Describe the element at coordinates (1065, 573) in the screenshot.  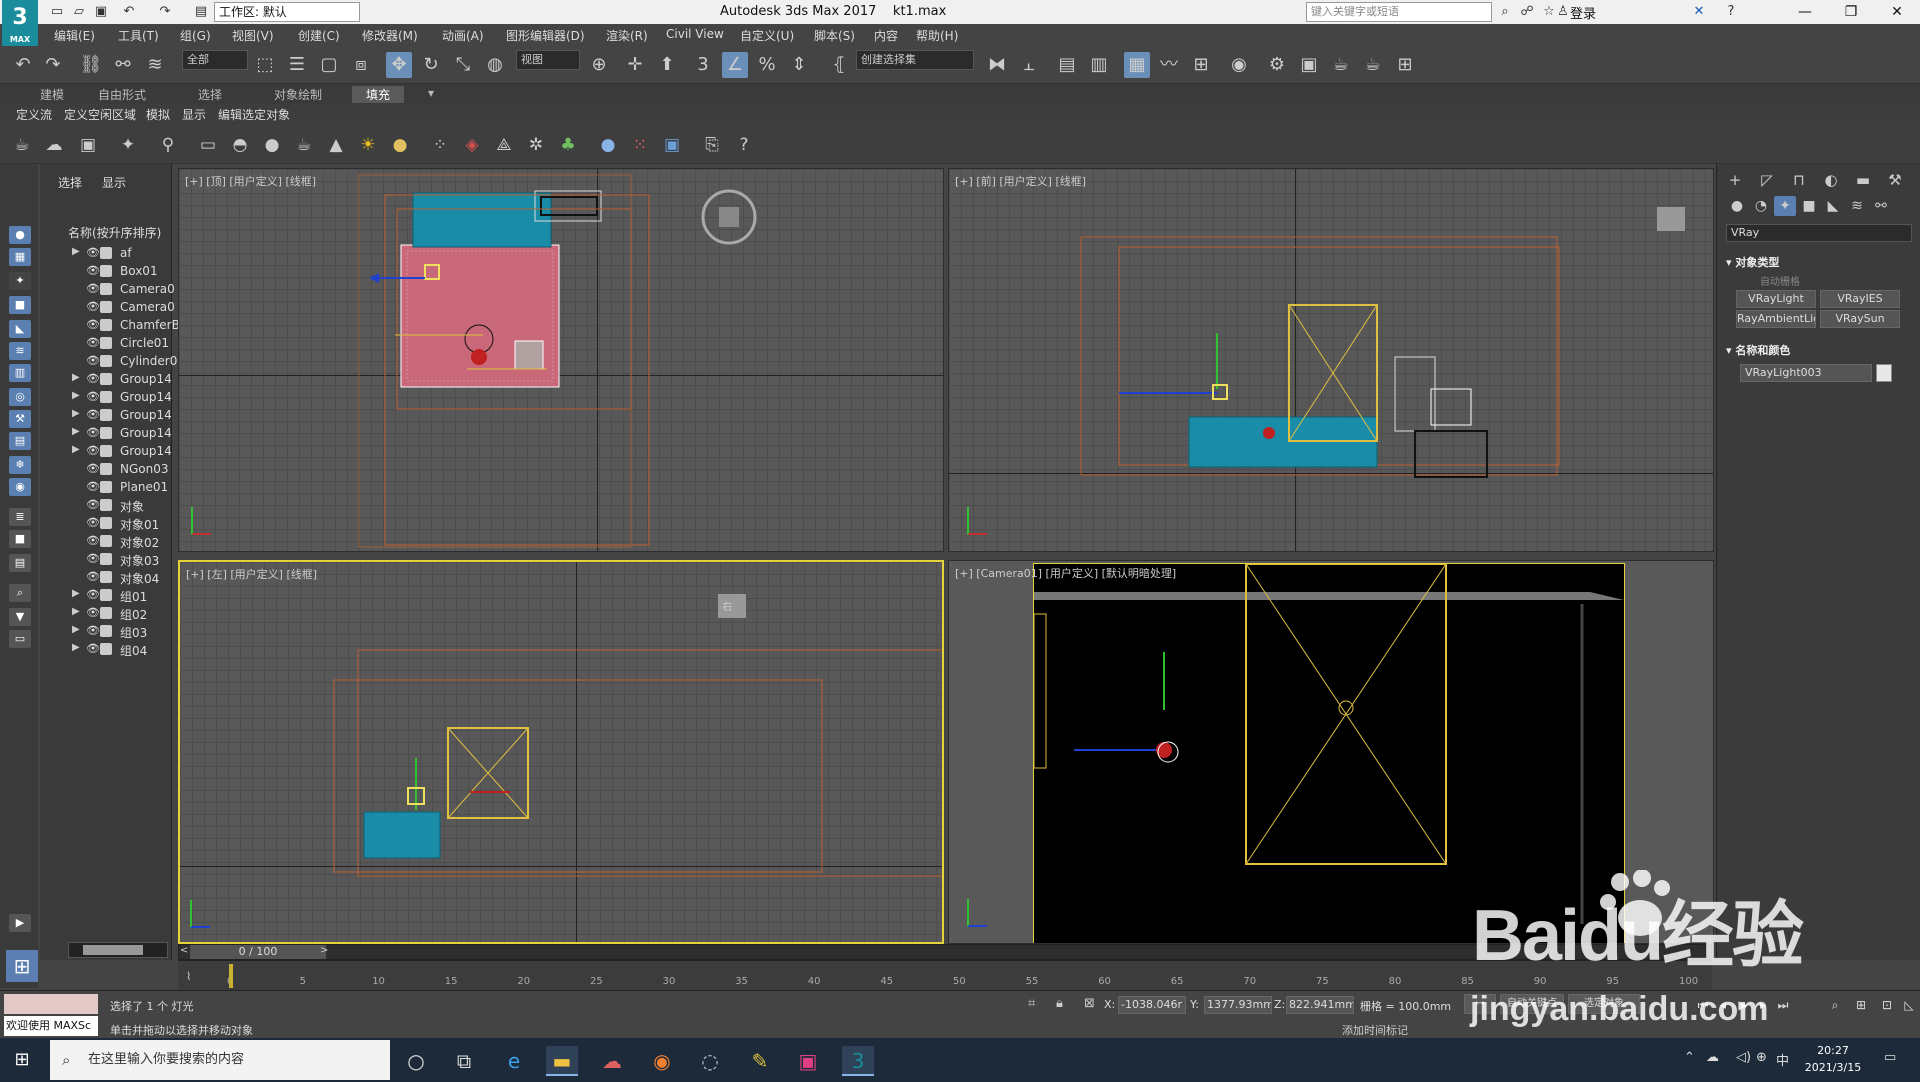
I see `viewport-label: [+] [Camera01] [用户定义] [默认明暗处理]` at that location.